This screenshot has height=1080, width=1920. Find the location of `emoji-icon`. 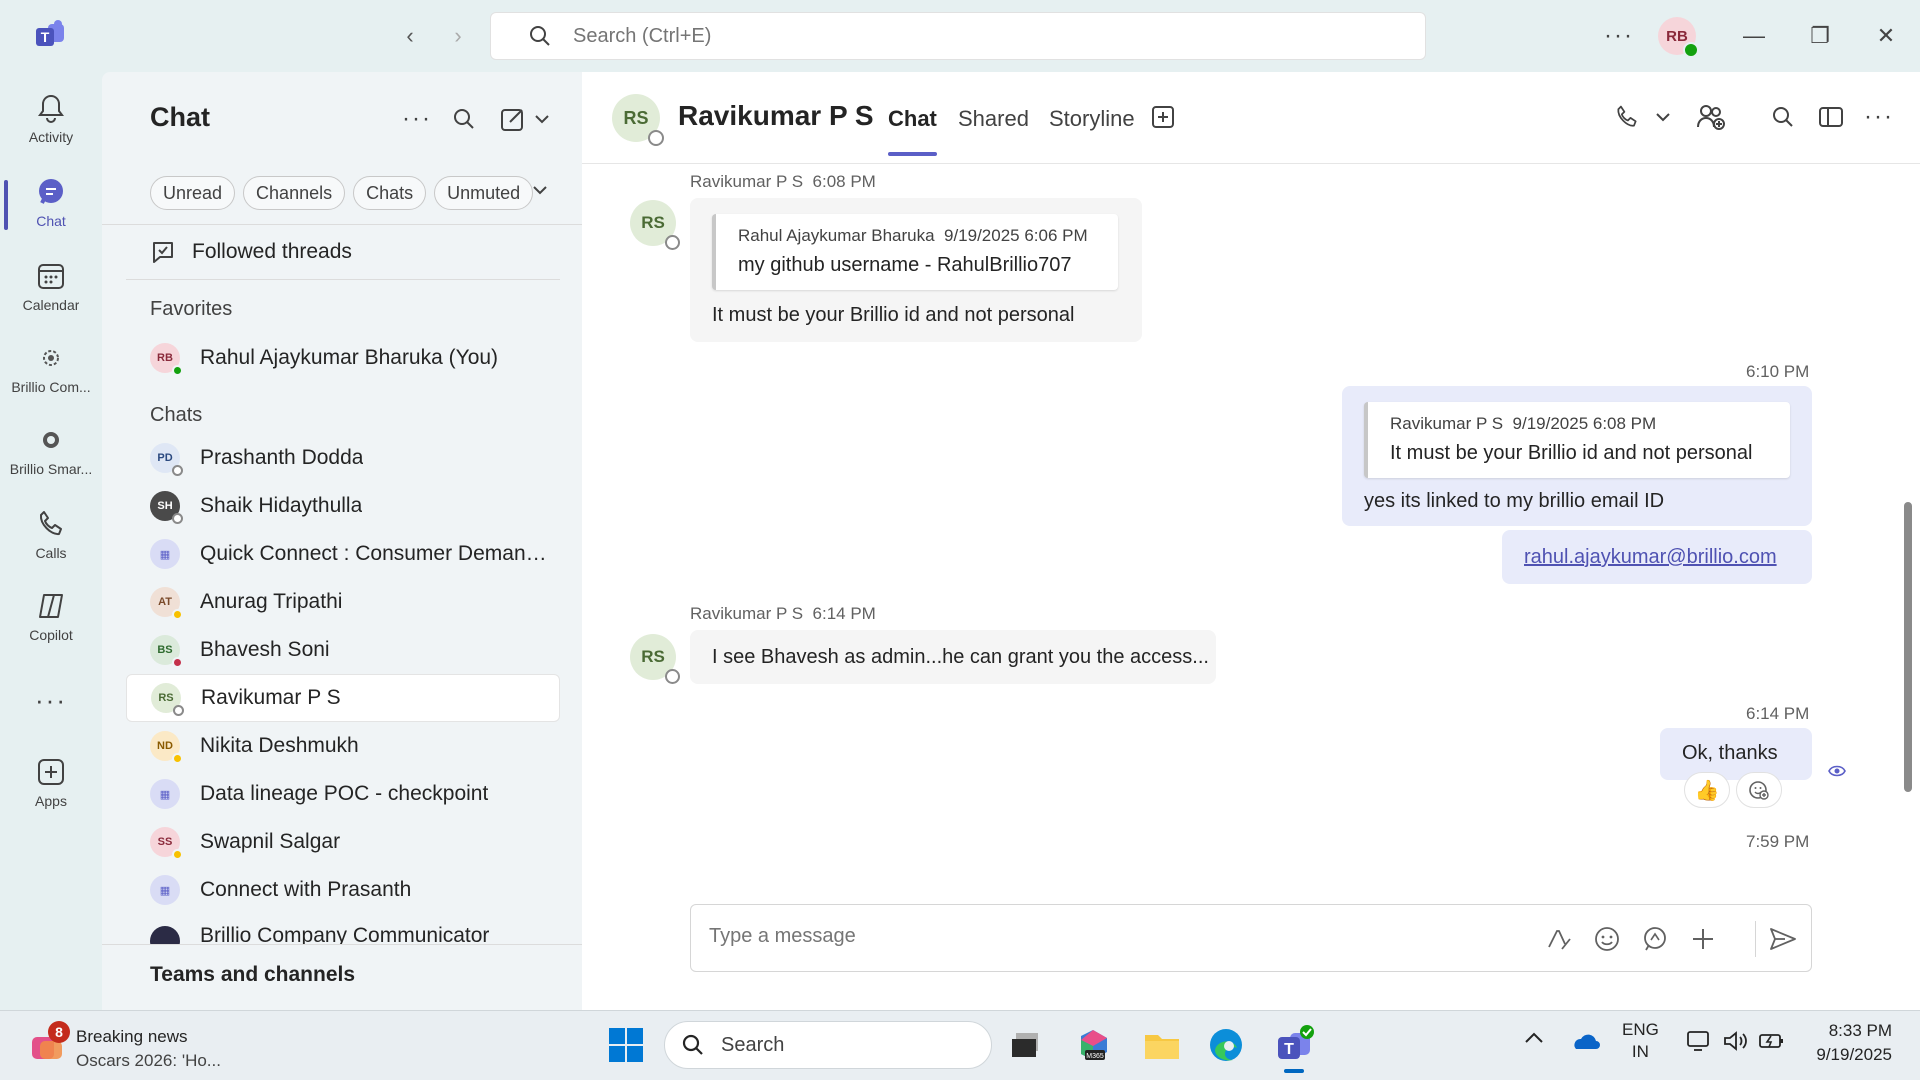

emoji-icon is located at coordinates (1607, 939).